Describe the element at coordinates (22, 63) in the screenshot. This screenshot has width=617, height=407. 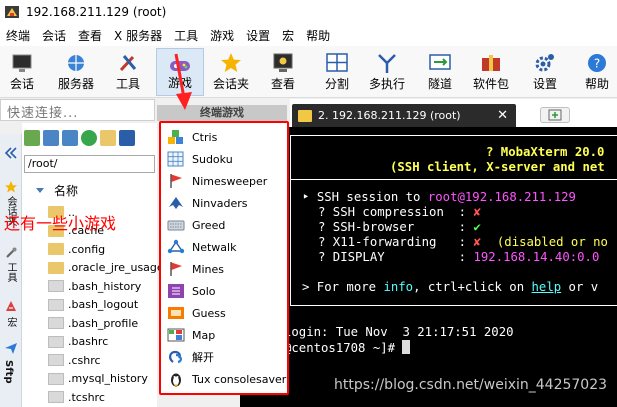
I see `session-icon` at that location.